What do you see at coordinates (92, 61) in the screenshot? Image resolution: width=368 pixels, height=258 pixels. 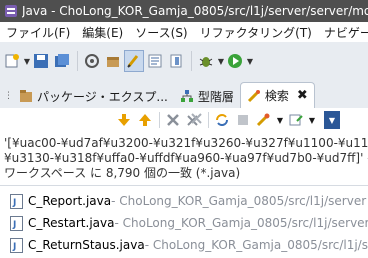 I see `debug-config-icon` at bounding box center [92, 61].